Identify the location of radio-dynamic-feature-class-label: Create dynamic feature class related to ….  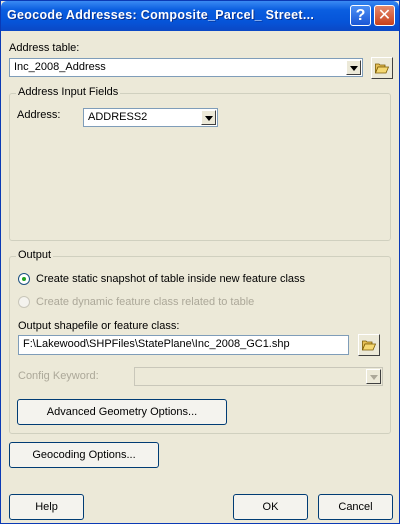
(145, 302).